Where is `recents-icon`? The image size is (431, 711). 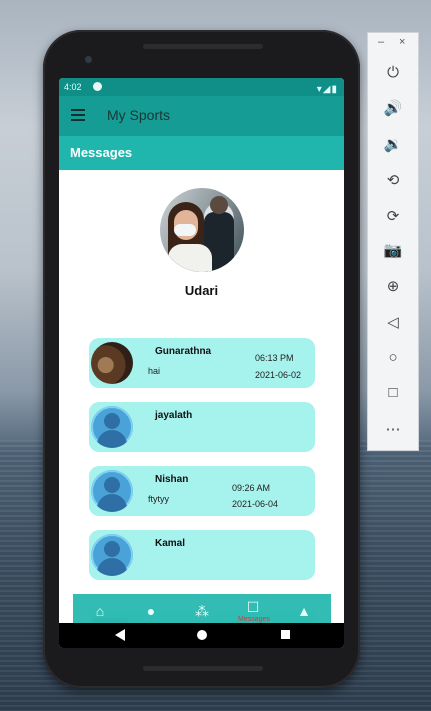
recents-icon is located at coordinates (285, 634).